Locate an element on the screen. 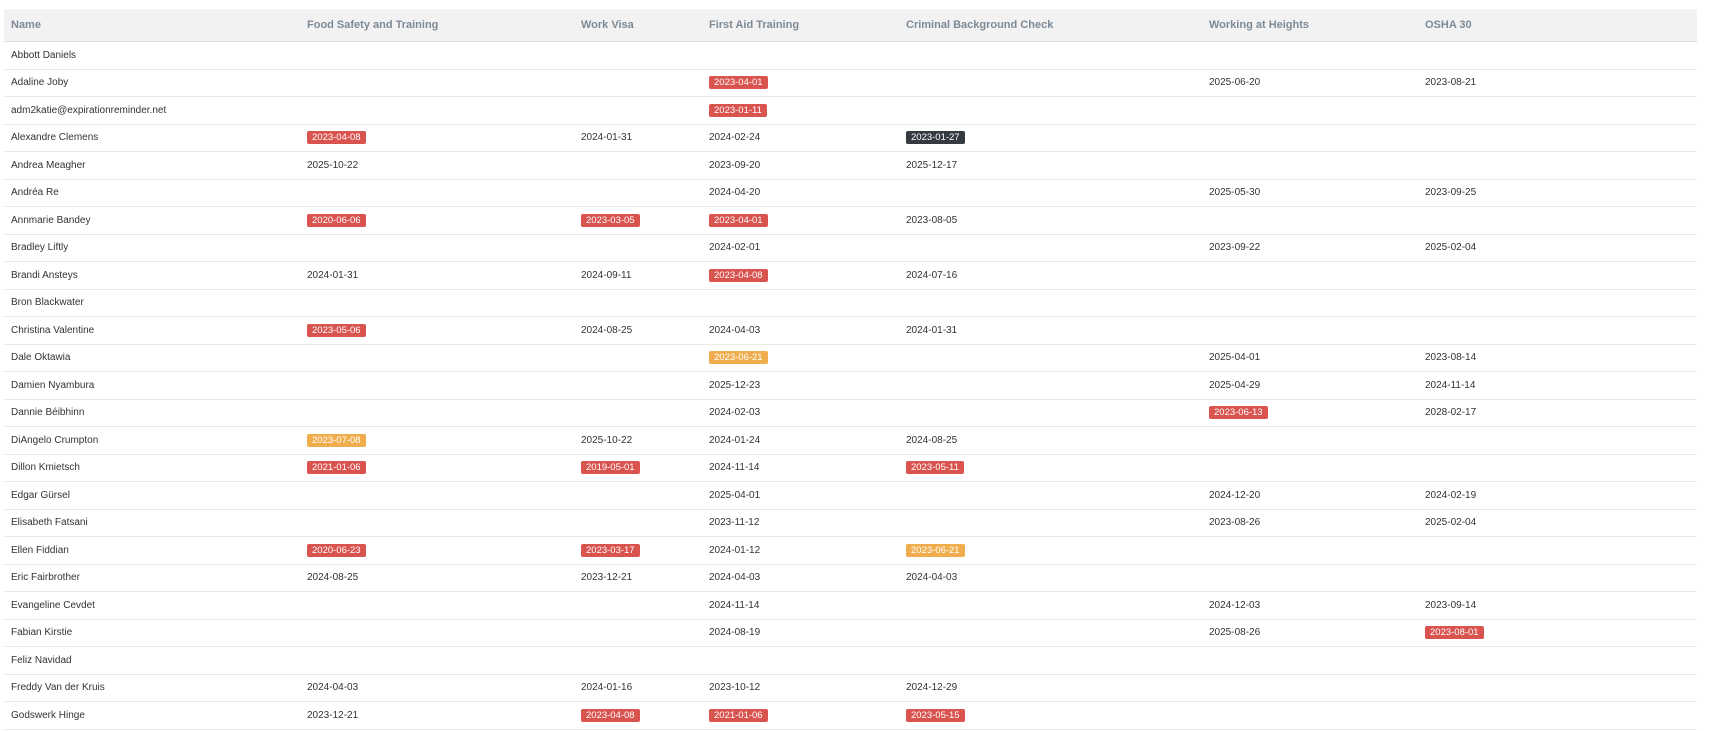 The height and width of the screenshot is (731, 1721). employee-name: Andrea Meagher is located at coordinates (152, 165).